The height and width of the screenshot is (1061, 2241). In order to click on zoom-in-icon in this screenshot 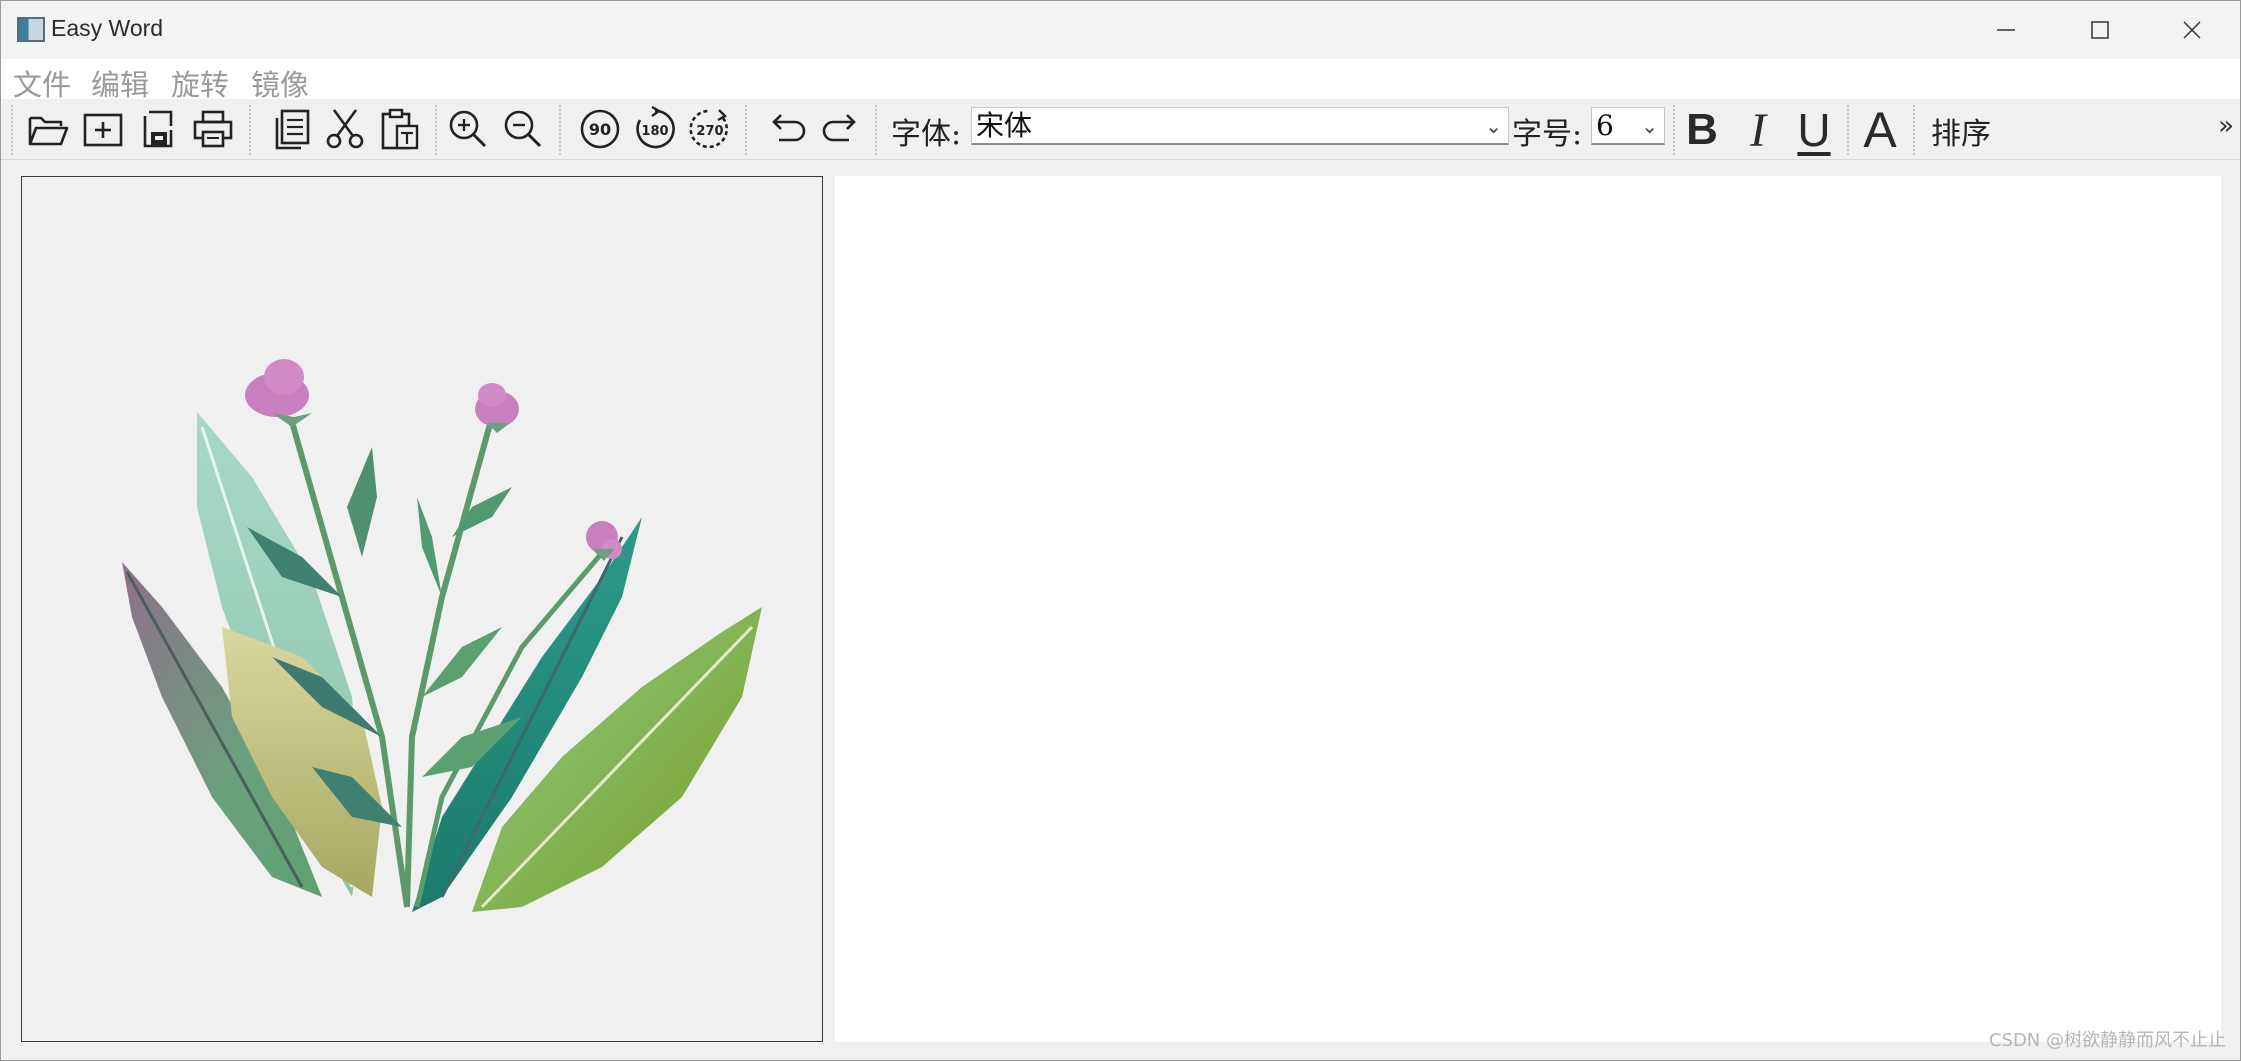, I will do `click(468, 129)`.